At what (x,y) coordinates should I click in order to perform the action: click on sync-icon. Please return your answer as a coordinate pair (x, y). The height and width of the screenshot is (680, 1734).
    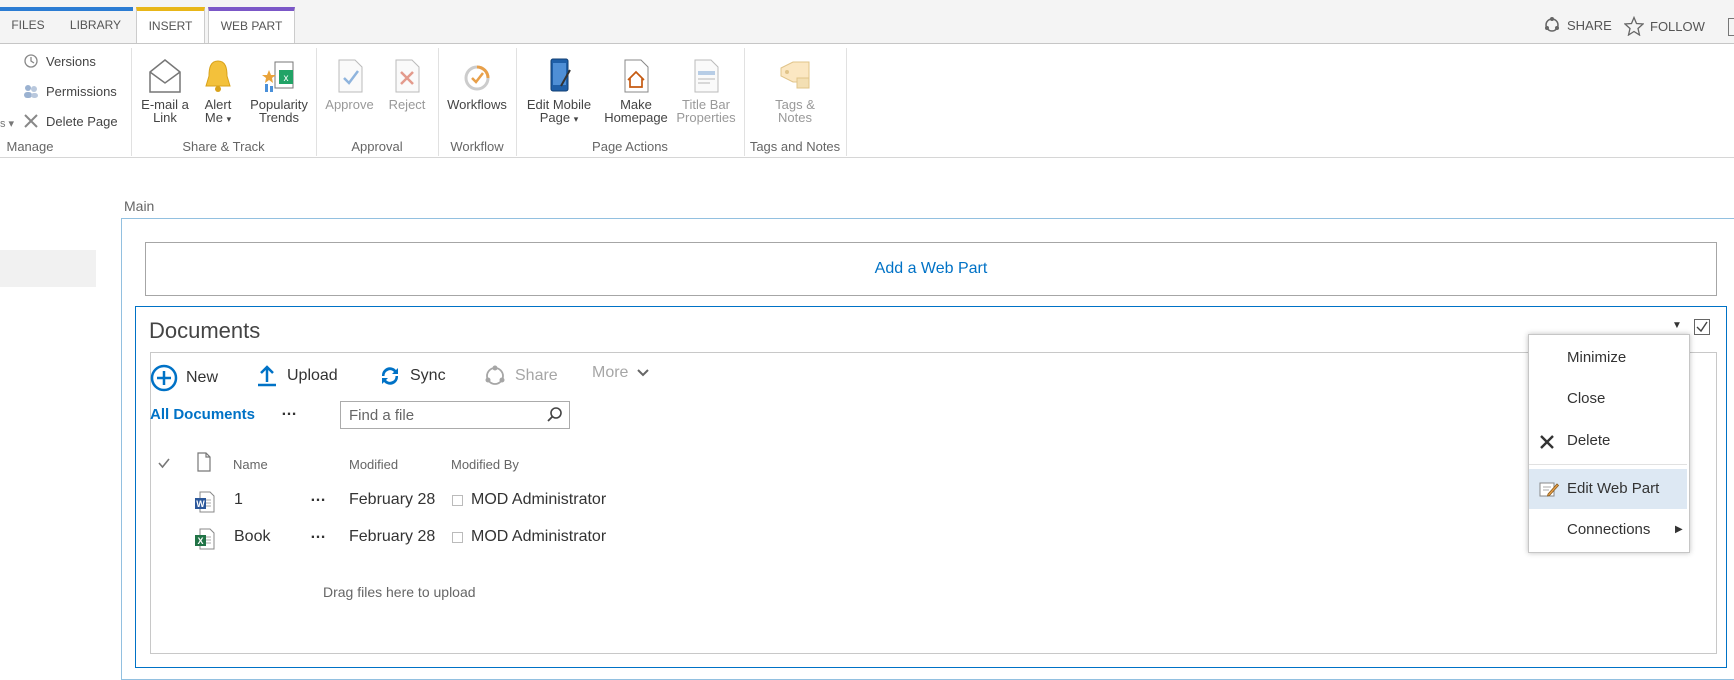
    Looking at the image, I should click on (390, 376).